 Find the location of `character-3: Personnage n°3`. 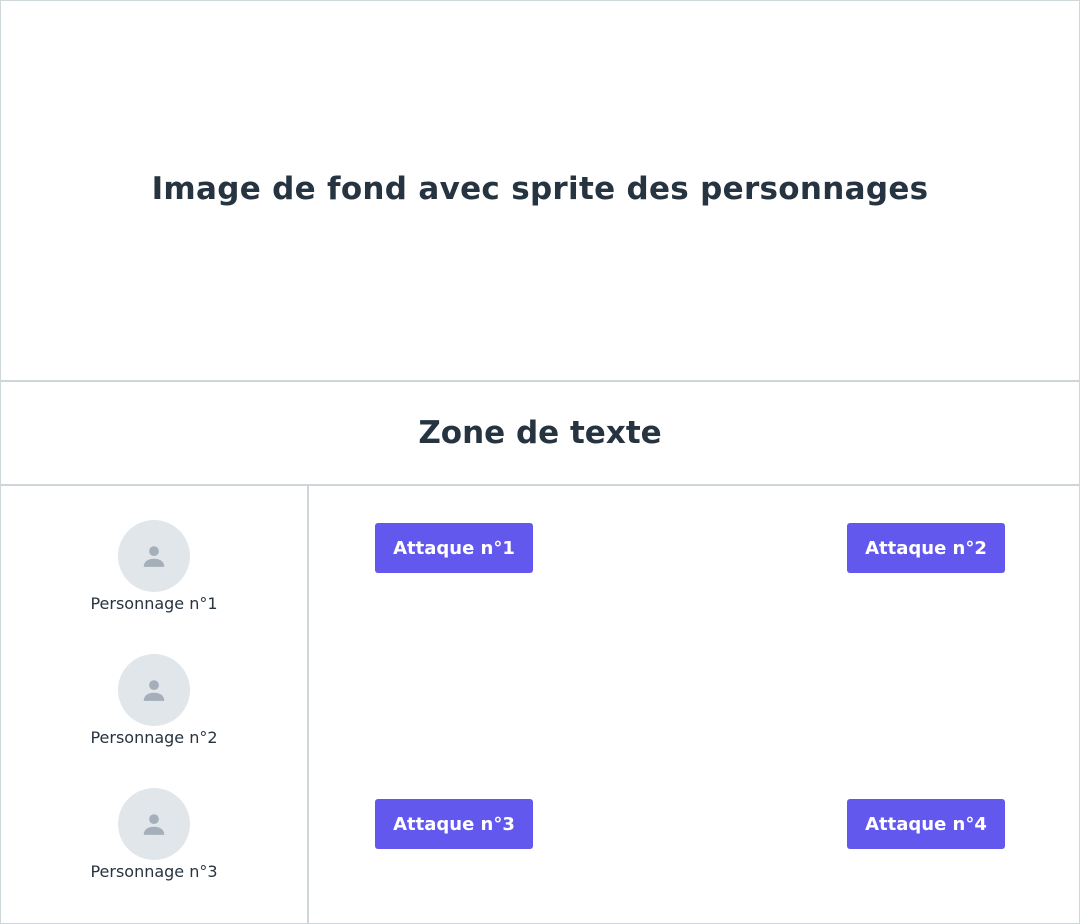

character-3: Personnage n°3 is located at coordinates (154, 834).